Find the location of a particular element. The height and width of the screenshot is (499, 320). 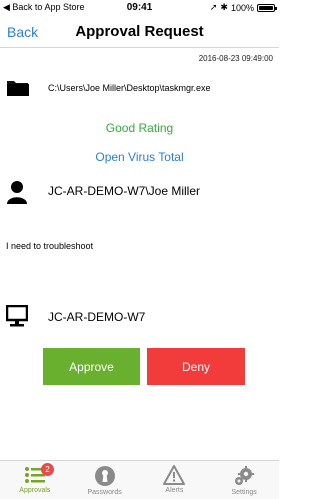

tab-alerts-label: Alerts is located at coordinates (174, 490).